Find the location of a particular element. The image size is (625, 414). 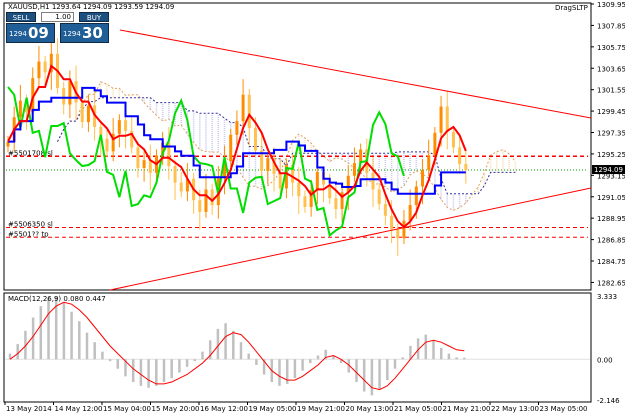

lot-size-input: 1.00 is located at coordinates (57, 17).